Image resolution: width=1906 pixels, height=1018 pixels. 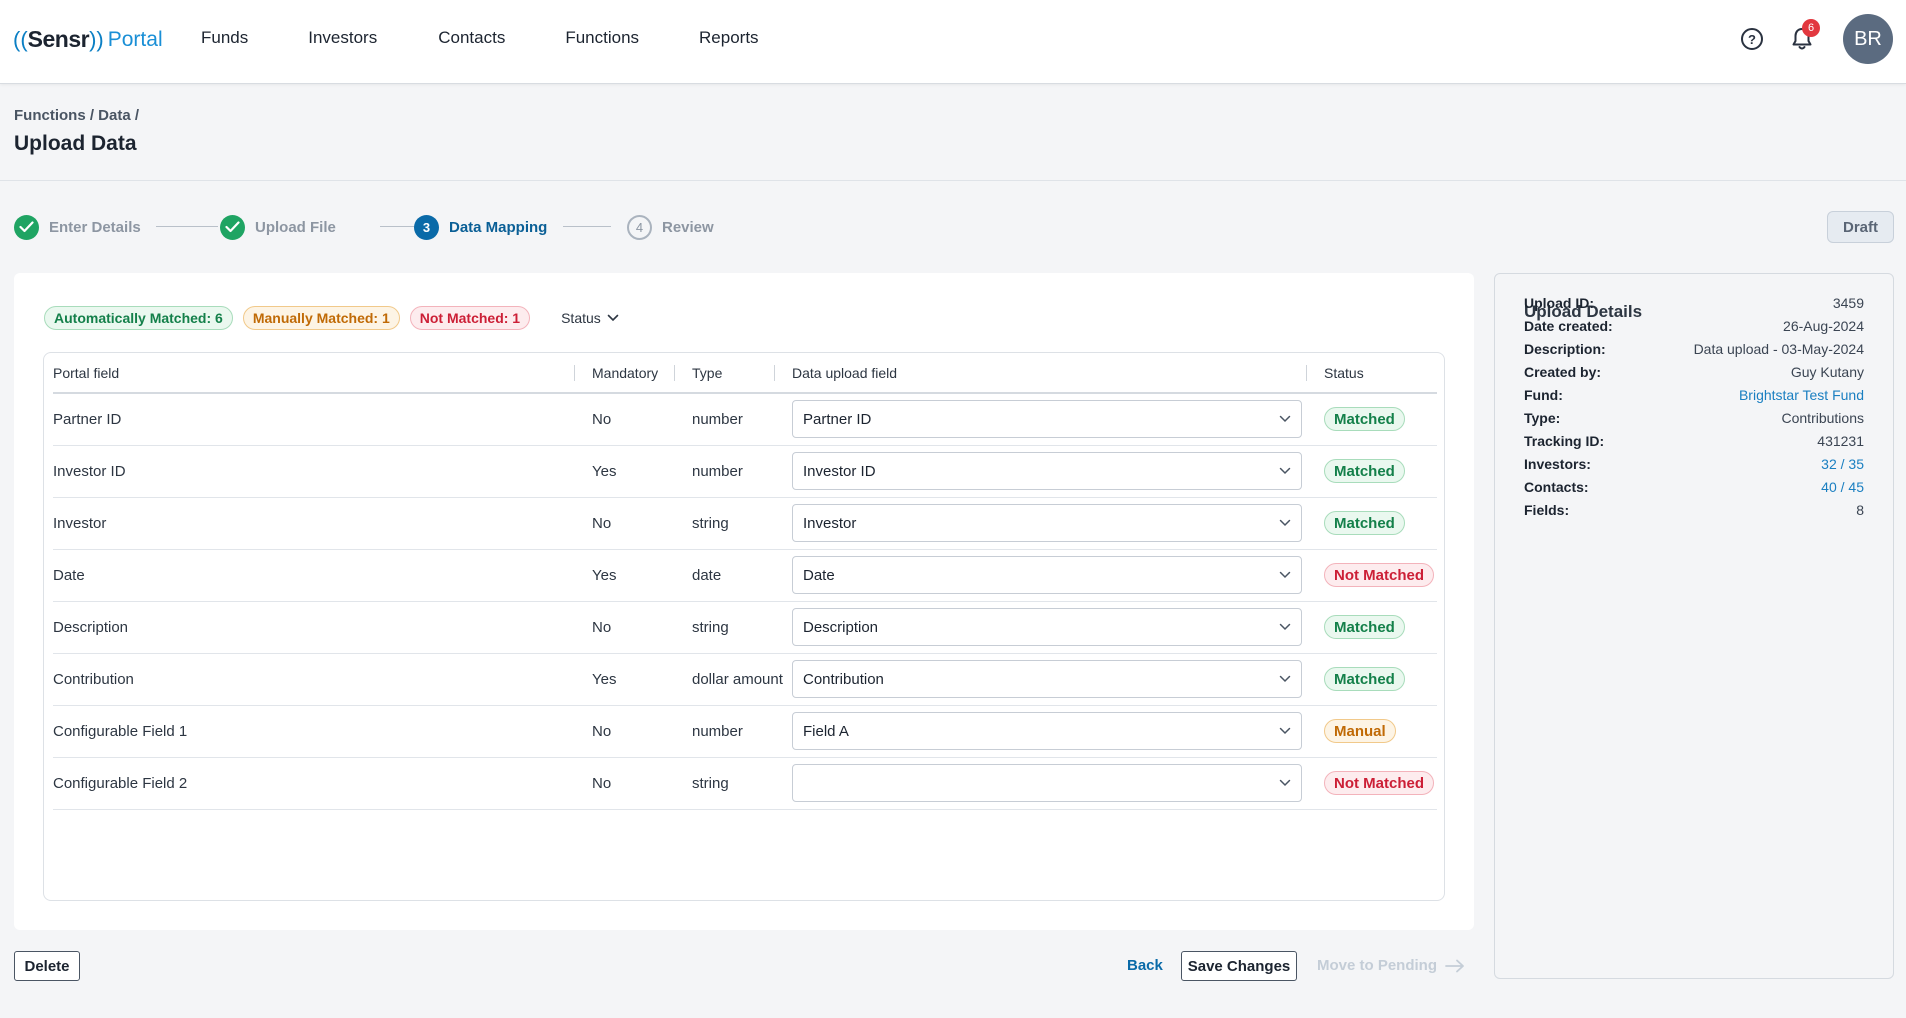 What do you see at coordinates (729, 38) in the screenshot?
I see `nav-reports: Reports` at bounding box center [729, 38].